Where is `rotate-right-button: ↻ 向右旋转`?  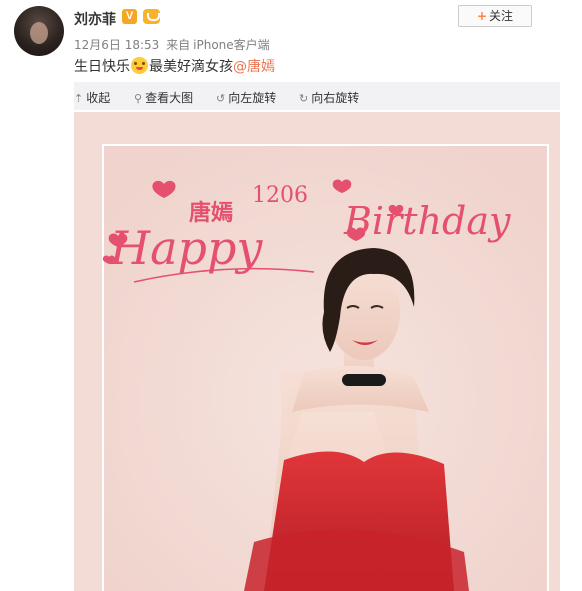
rotate-right-button: ↻ 向右旋转 is located at coordinates (329, 97).